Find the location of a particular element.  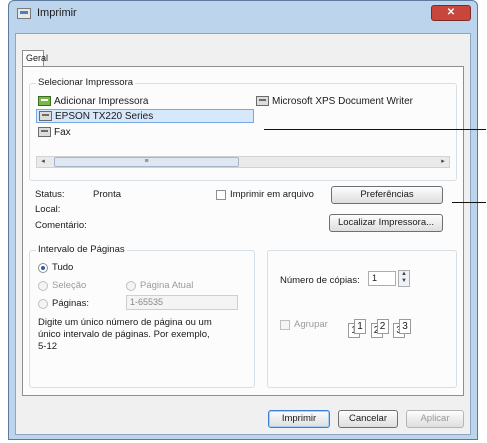

tab-general: Geral is located at coordinates (35, 58).